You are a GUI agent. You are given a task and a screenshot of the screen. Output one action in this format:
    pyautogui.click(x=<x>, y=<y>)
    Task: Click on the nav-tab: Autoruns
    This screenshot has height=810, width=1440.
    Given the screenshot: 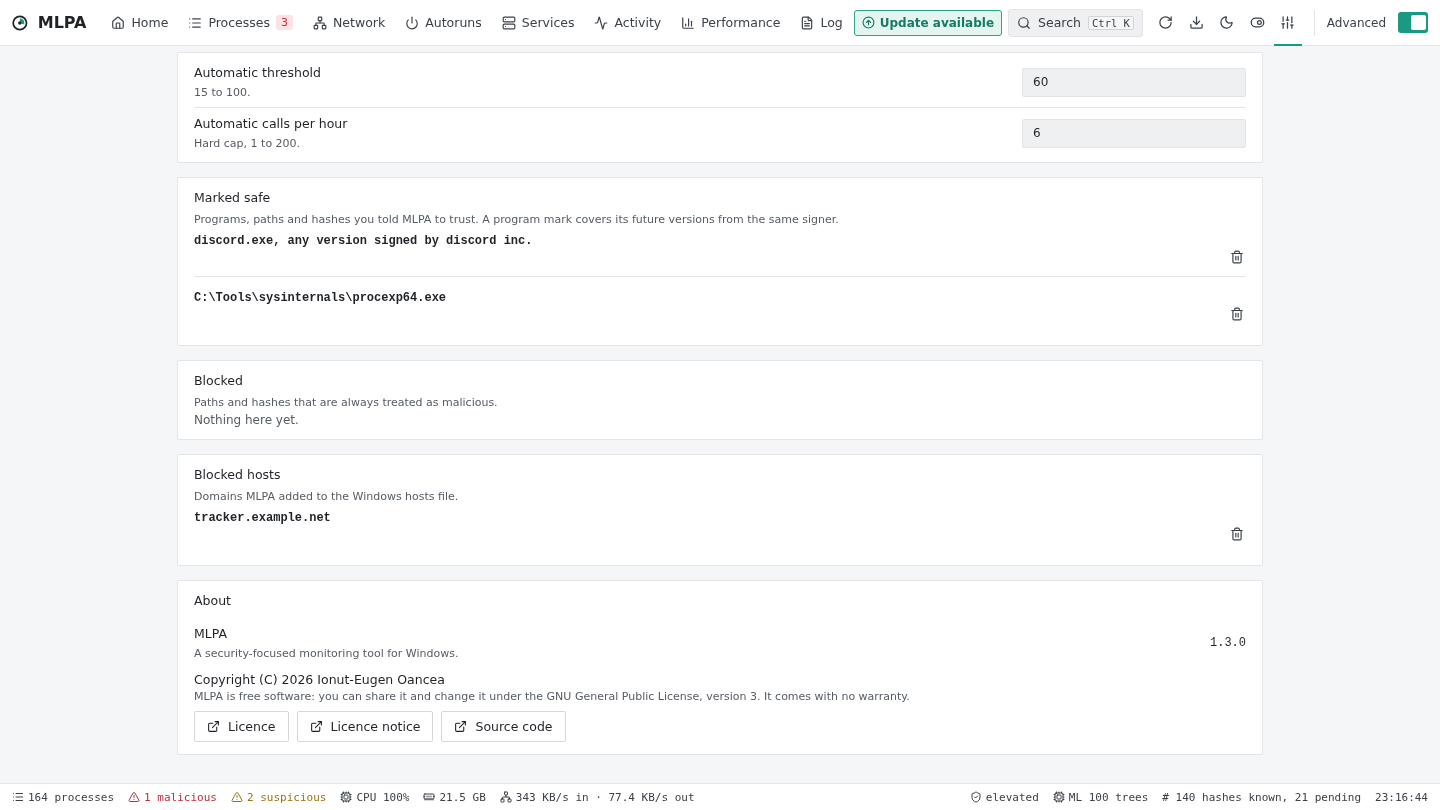 What is the action you would take?
    pyautogui.click(x=443, y=22)
    